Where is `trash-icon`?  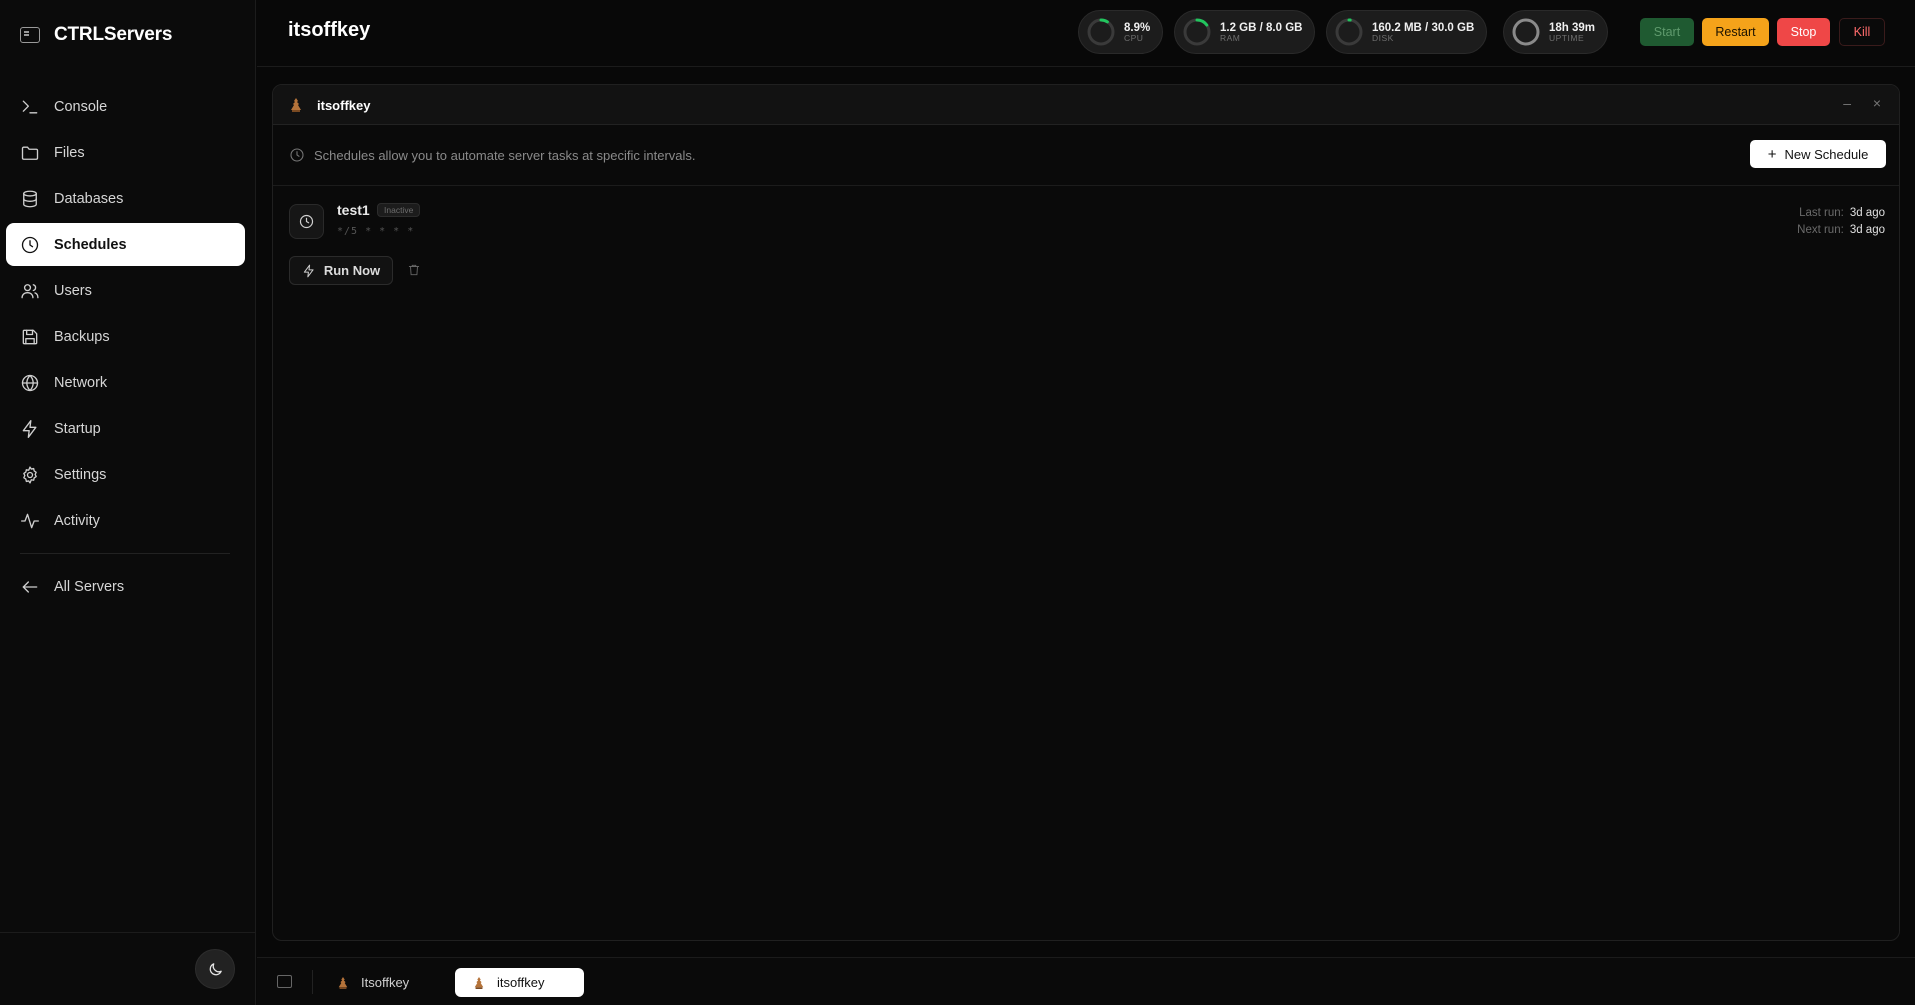
trash-icon is located at coordinates (414, 270).